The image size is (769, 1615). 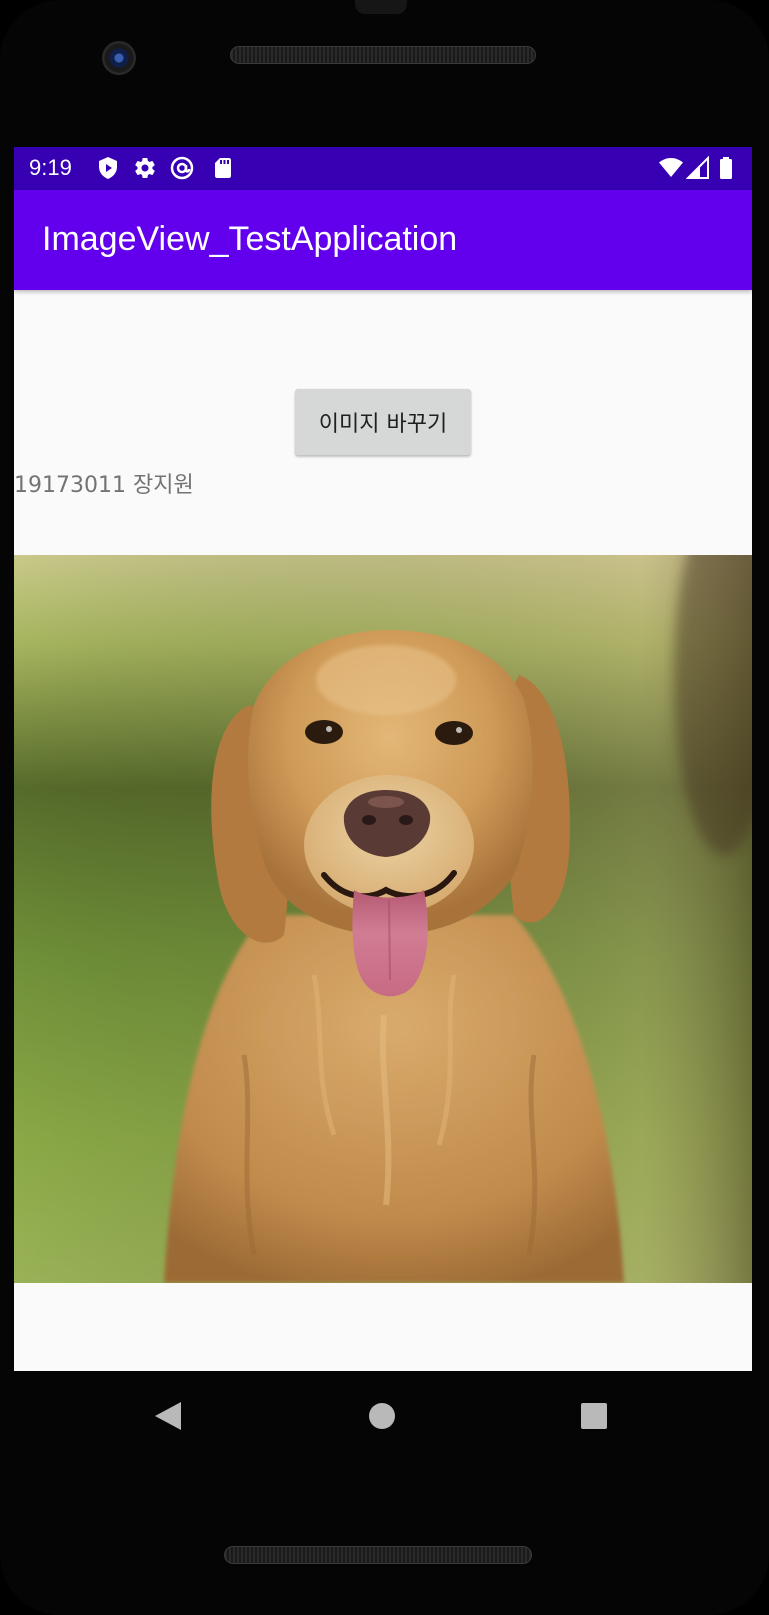 What do you see at coordinates (726, 168) in the screenshot?
I see `battery-icon` at bounding box center [726, 168].